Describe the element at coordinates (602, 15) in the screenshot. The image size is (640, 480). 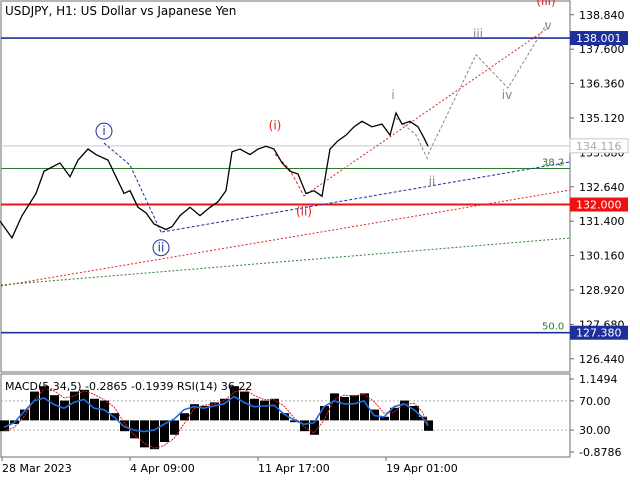
I see `price-tick-label: 138.840` at that location.